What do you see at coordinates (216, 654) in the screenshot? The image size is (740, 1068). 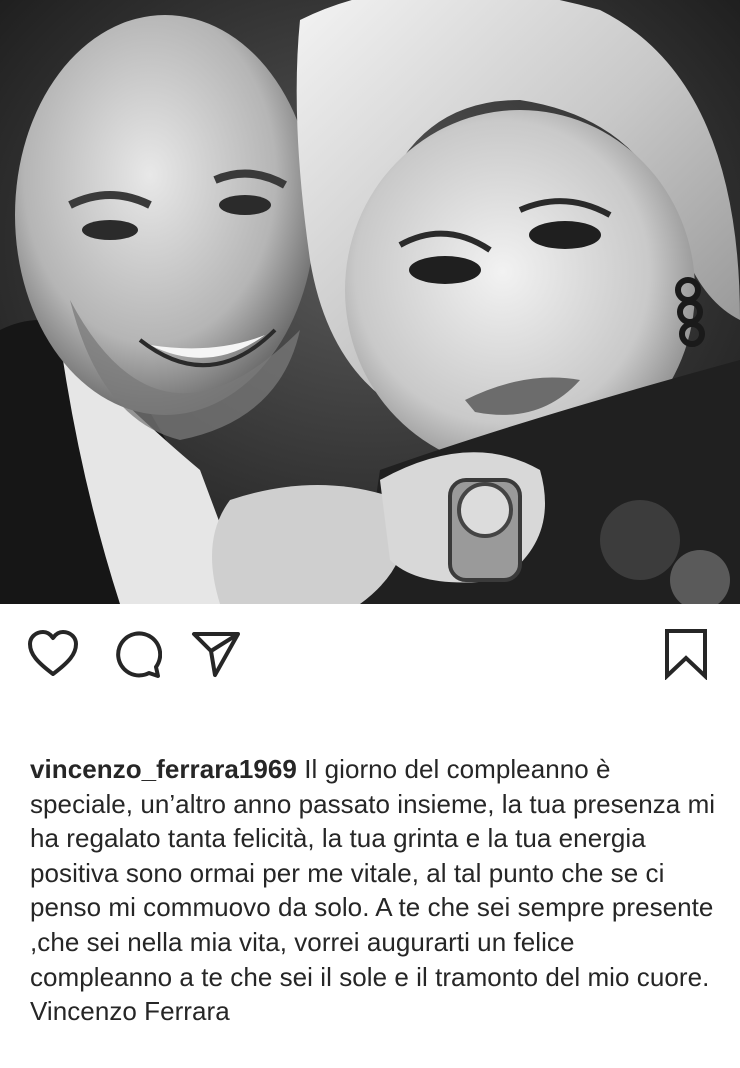 I see `paper-plane-icon` at bounding box center [216, 654].